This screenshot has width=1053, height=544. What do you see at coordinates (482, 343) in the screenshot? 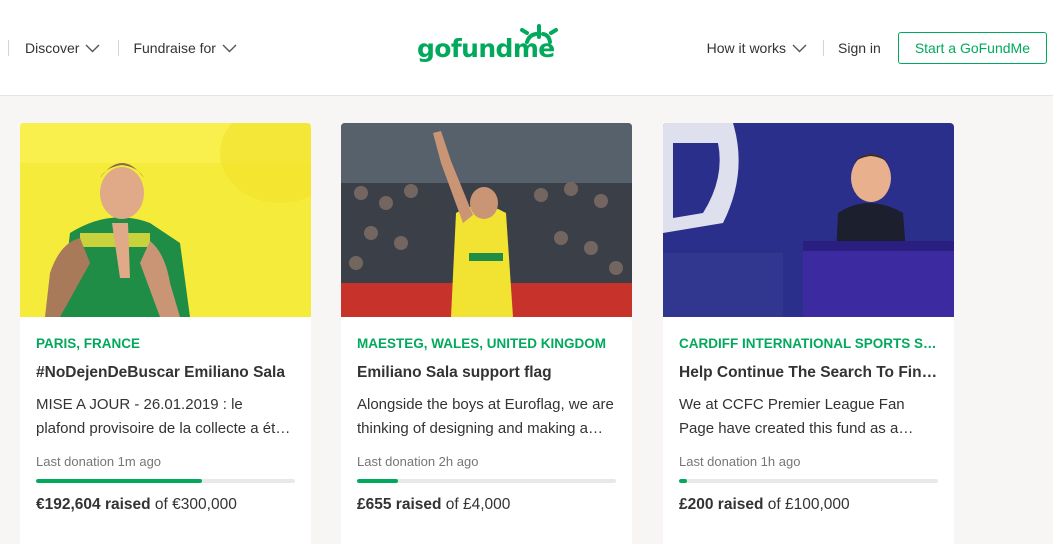
I see `campaign-location: MAESTEG, WALES, UNITED KINGDOM` at bounding box center [482, 343].